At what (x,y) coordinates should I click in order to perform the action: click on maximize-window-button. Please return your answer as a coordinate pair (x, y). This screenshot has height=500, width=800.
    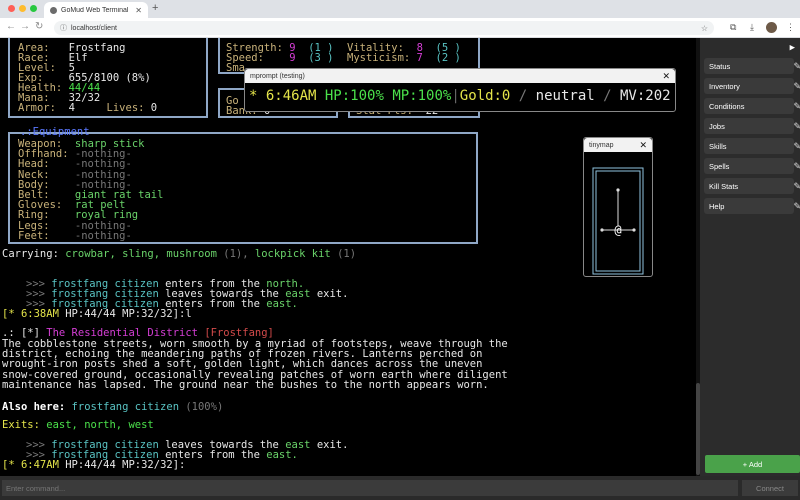
    Looking at the image, I should click on (33, 8).